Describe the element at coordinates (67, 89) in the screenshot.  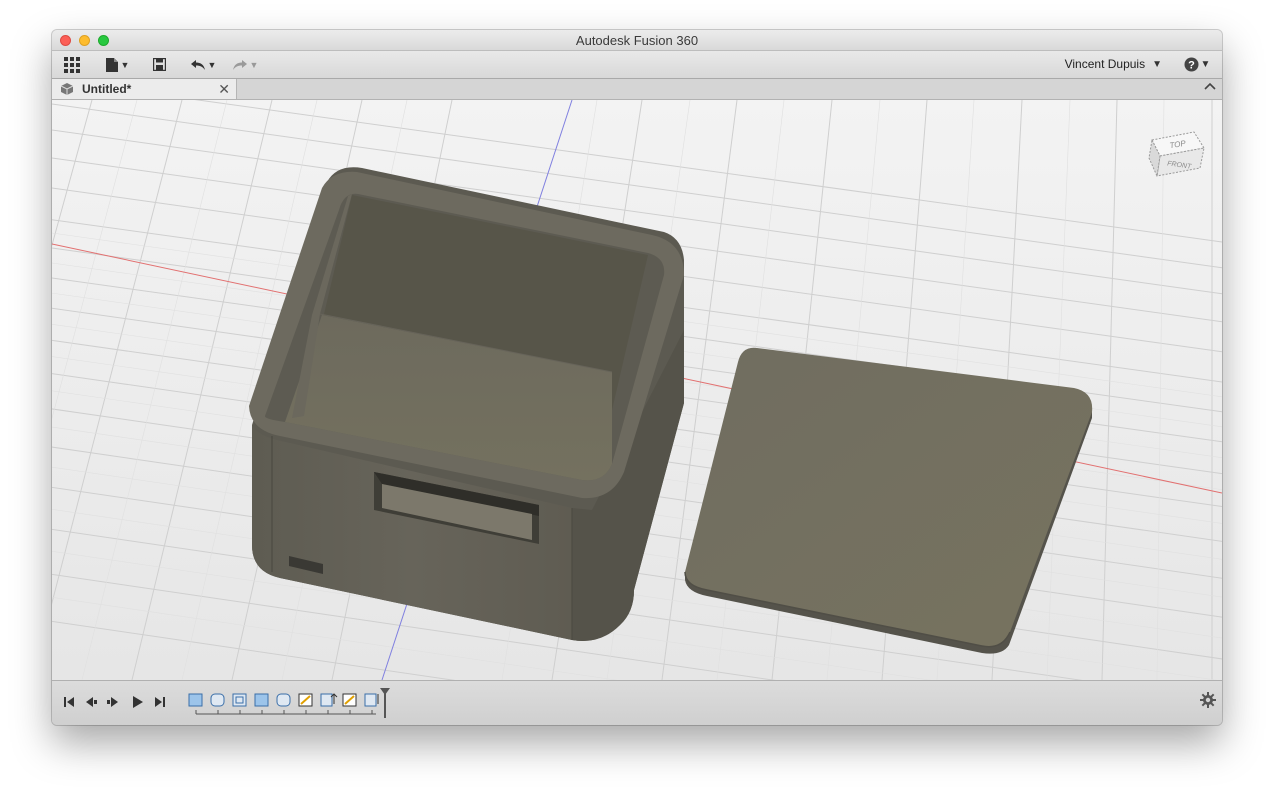
I see `component-icon` at that location.